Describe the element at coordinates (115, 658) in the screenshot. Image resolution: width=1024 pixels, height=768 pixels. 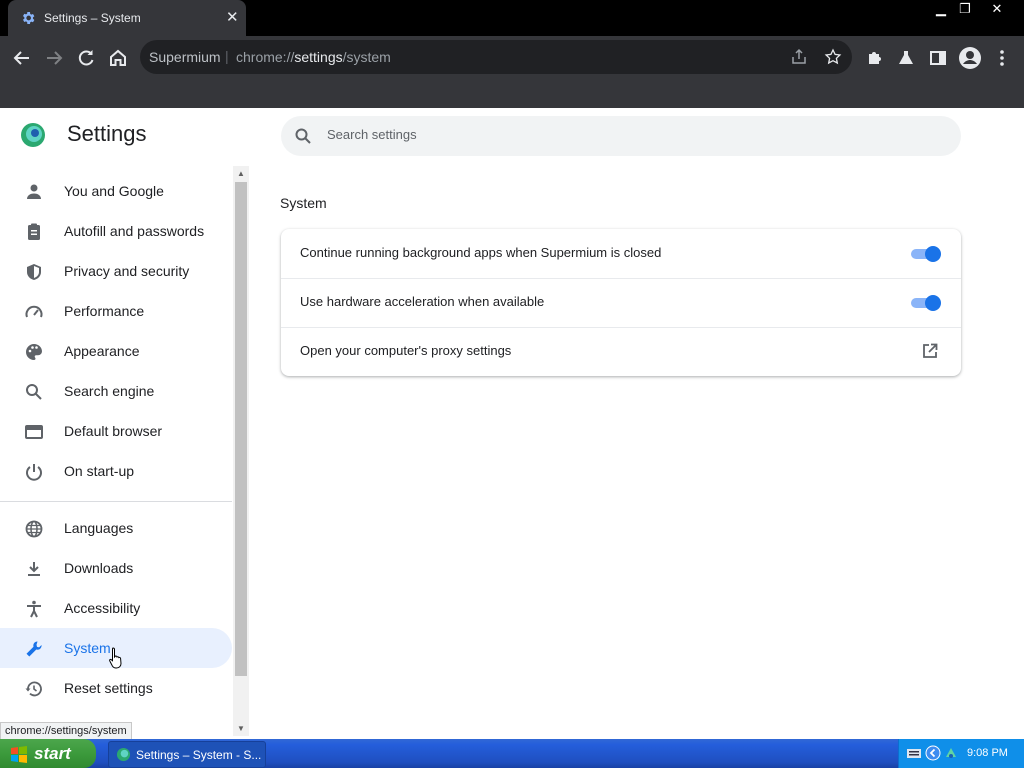
I see `hand-pointer-cursor-icon` at that location.